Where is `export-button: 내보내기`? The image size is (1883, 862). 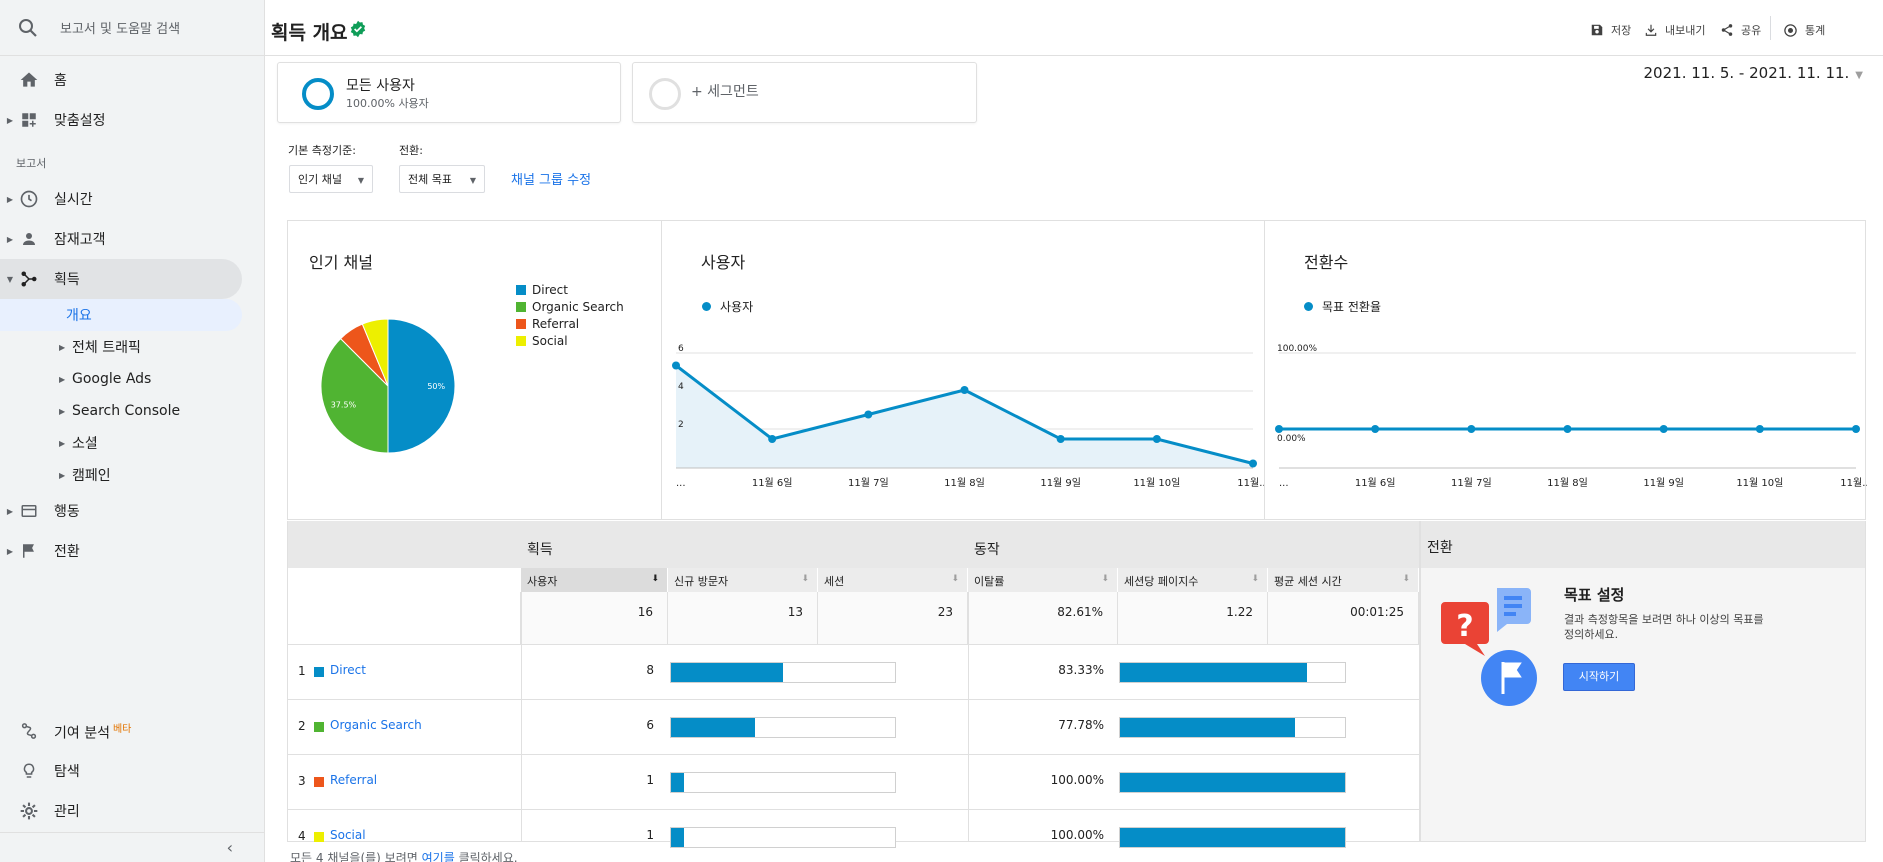
export-button: 내보내기 is located at coordinates (1674, 30).